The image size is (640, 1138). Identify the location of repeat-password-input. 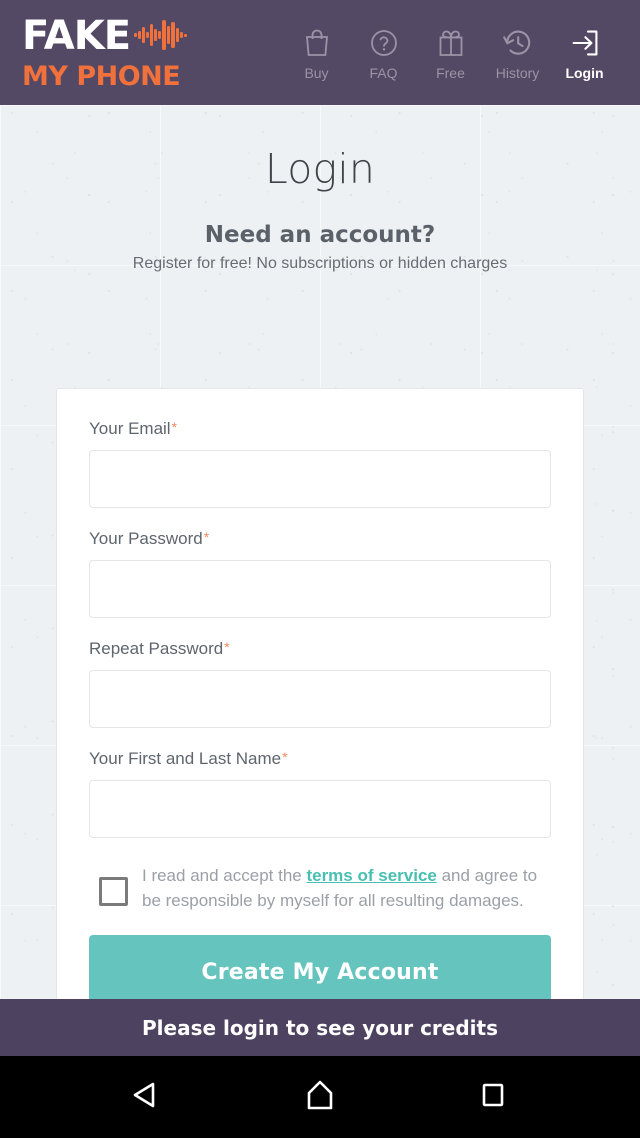
(320, 699).